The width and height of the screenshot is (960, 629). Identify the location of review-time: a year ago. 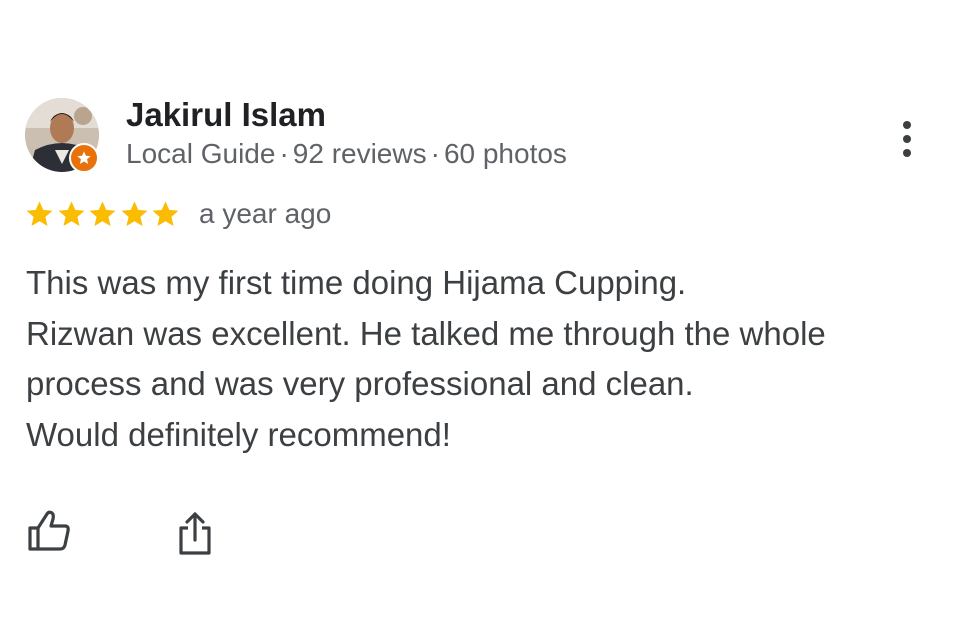
(265, 213).